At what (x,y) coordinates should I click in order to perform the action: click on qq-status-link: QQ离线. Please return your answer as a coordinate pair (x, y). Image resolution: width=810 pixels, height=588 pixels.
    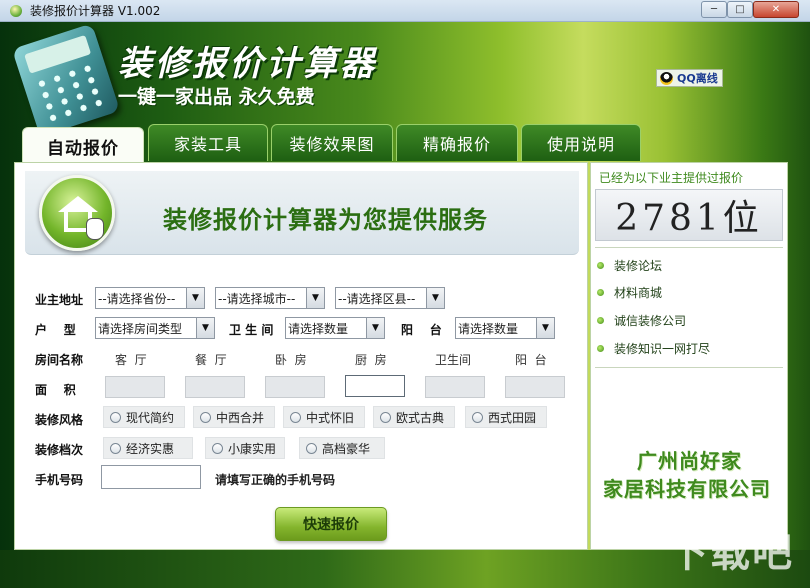
    Looking at the image, I should click on (689, 78).